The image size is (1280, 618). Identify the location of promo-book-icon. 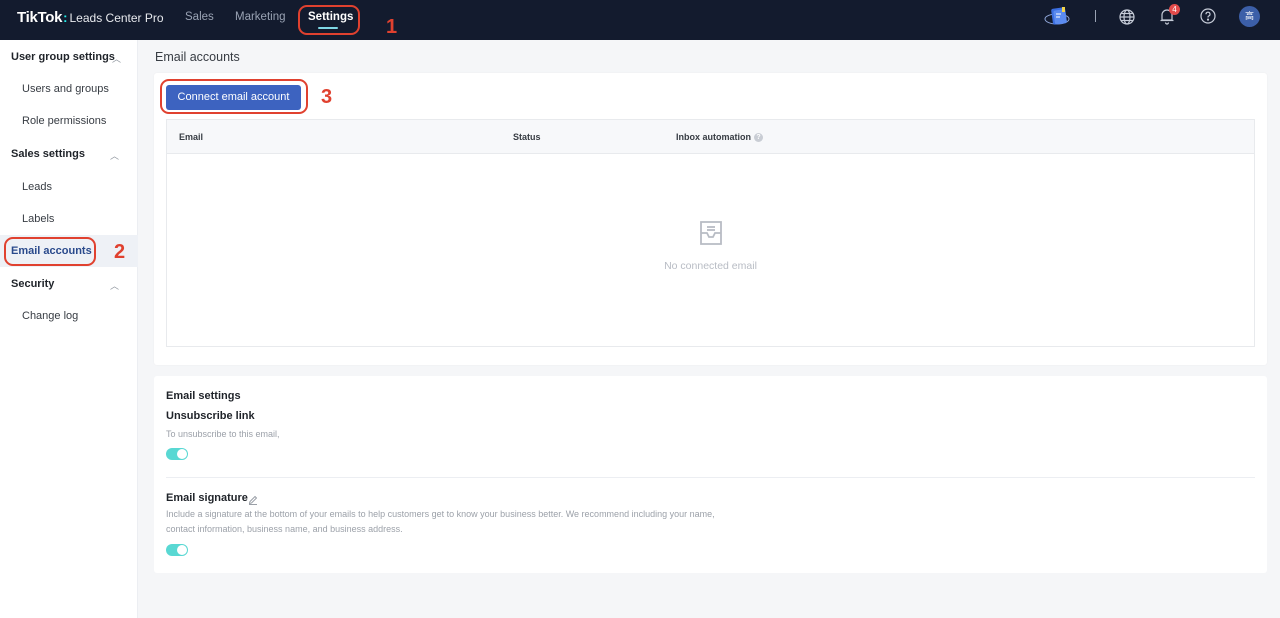
(1058, 19).